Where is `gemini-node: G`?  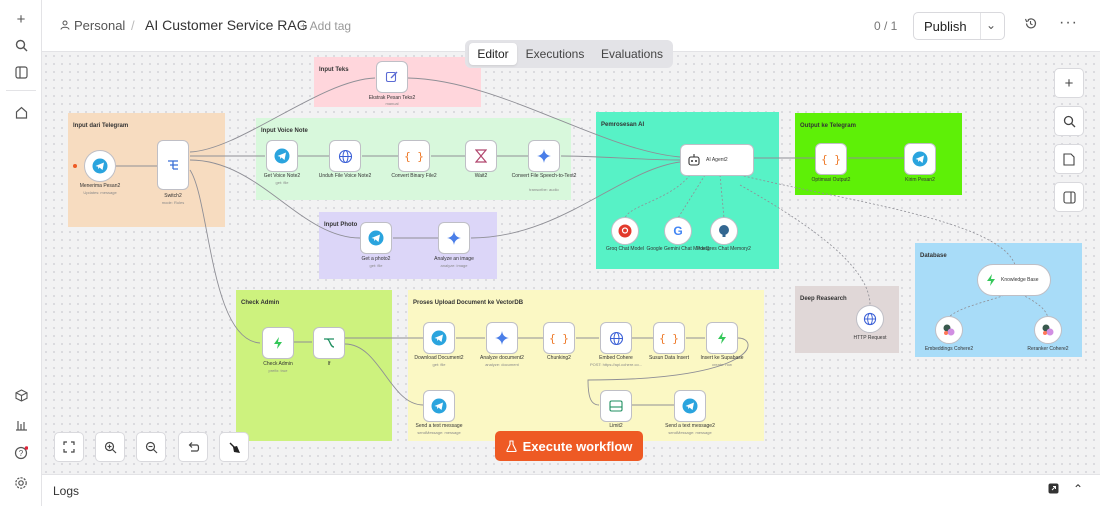 gemini-node: G is located at coordinates (678, 231).